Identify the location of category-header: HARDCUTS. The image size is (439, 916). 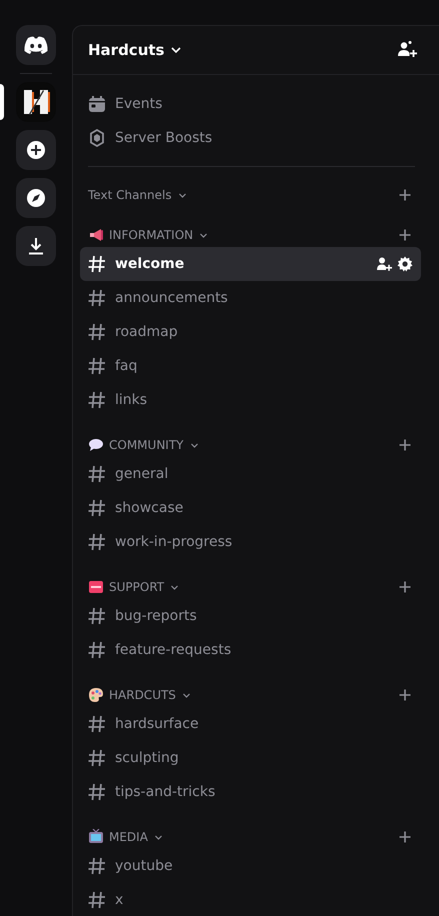
(139, 695).